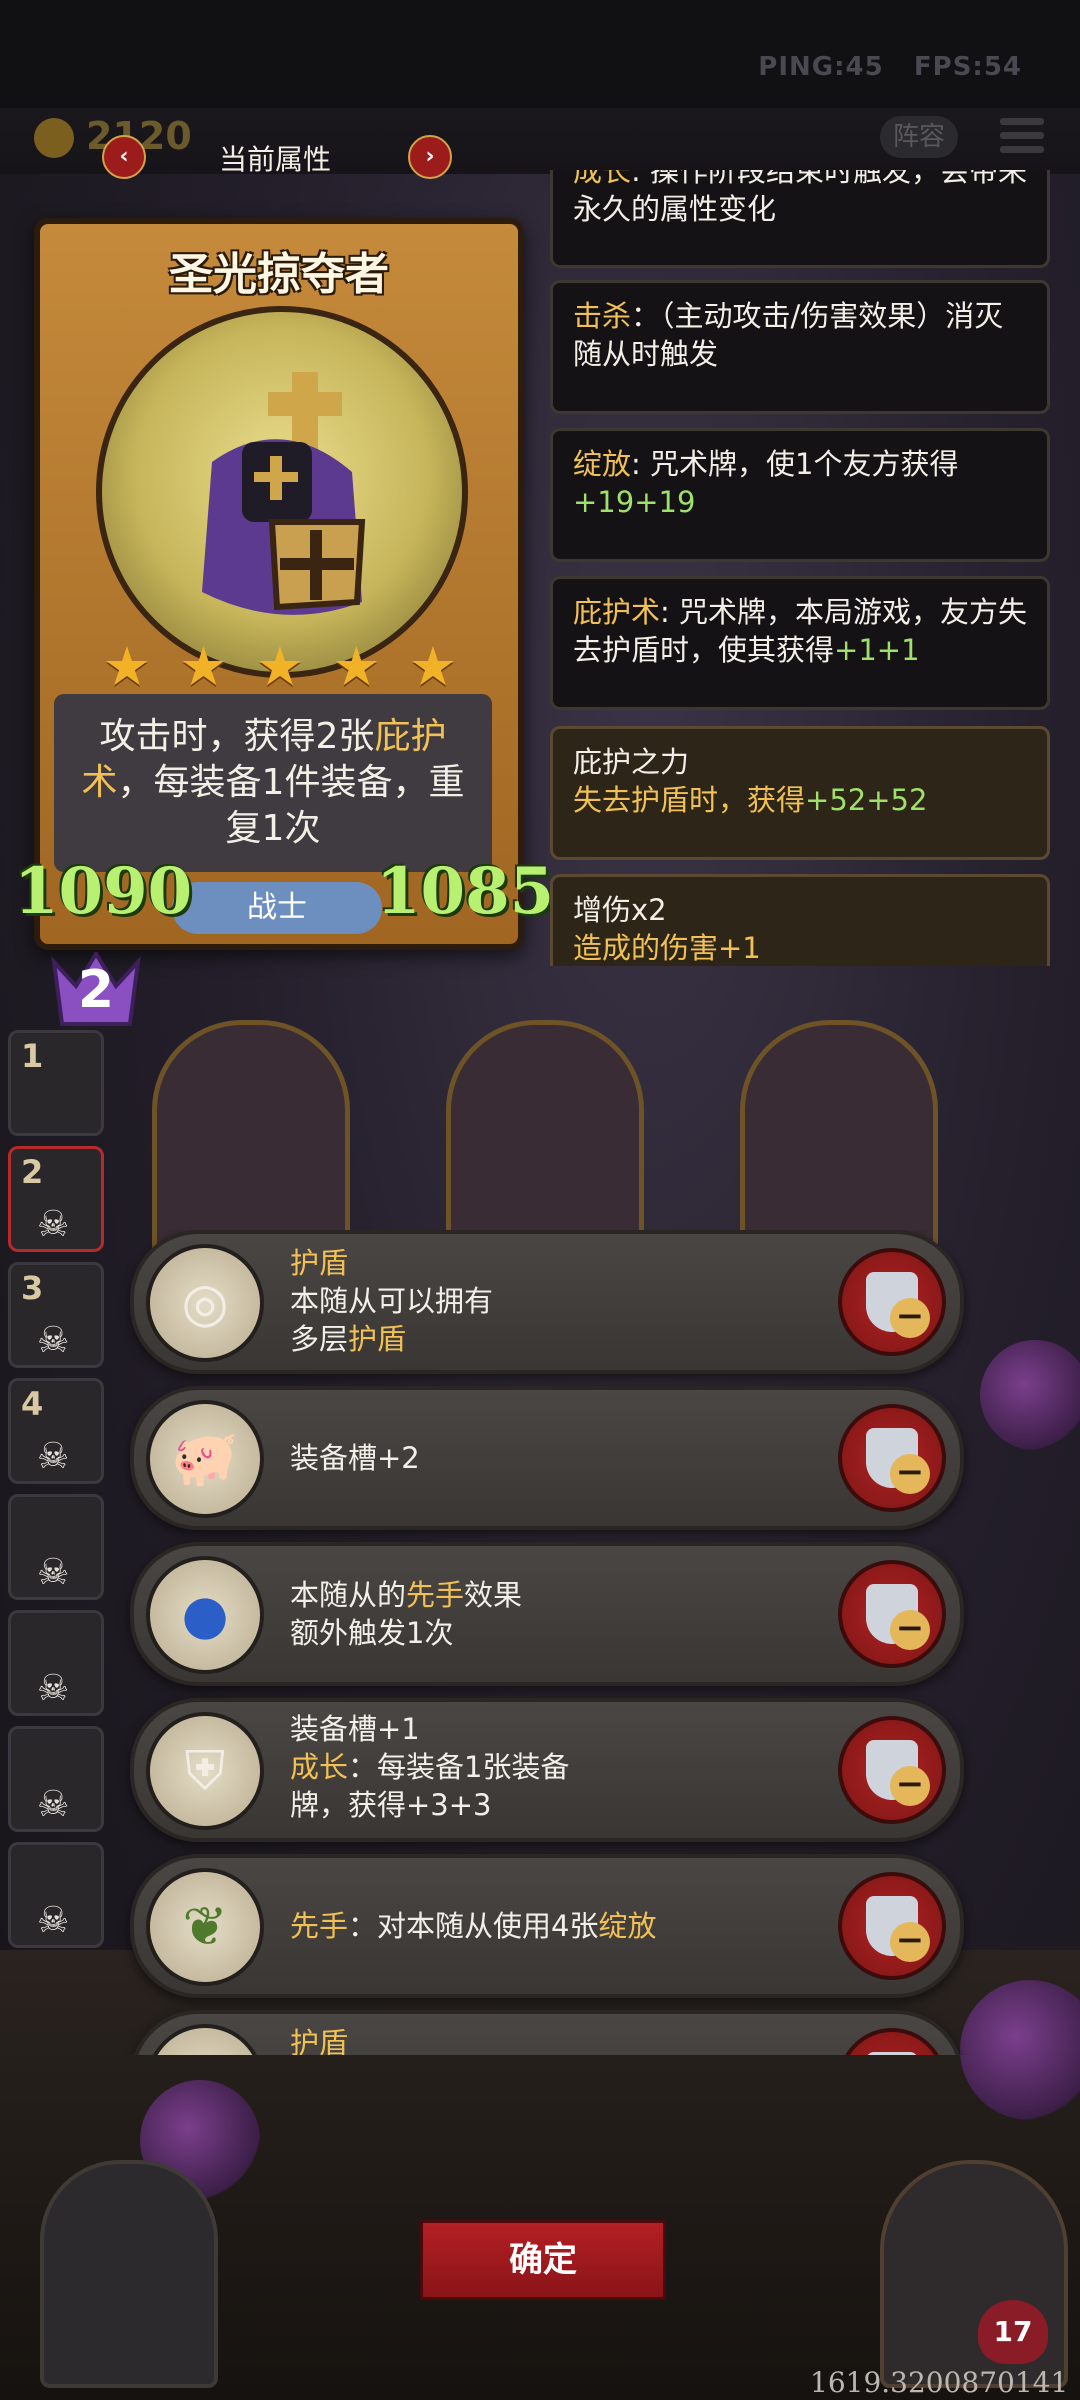  Describe the element at coordinates (800, 920) in the screenshot. I see `buff-tooltip-damage: 增伤x2 造成的伤害+1` at that location.